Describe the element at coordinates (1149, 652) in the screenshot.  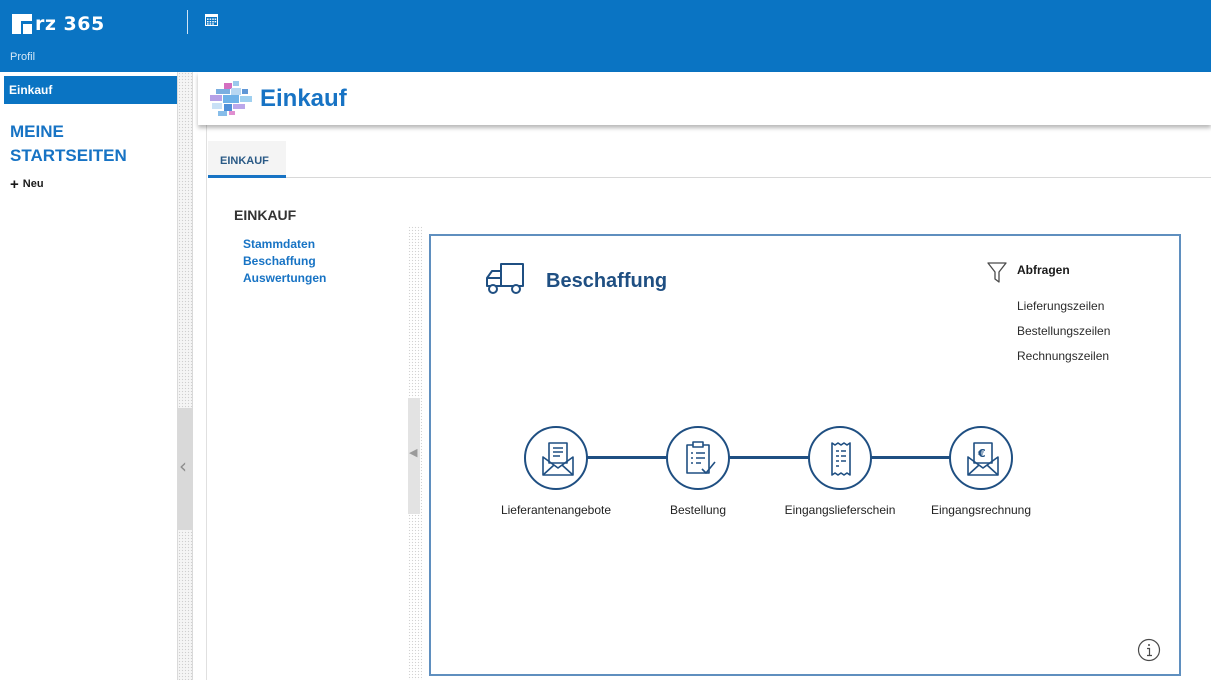
I see `info-icon` at that location.